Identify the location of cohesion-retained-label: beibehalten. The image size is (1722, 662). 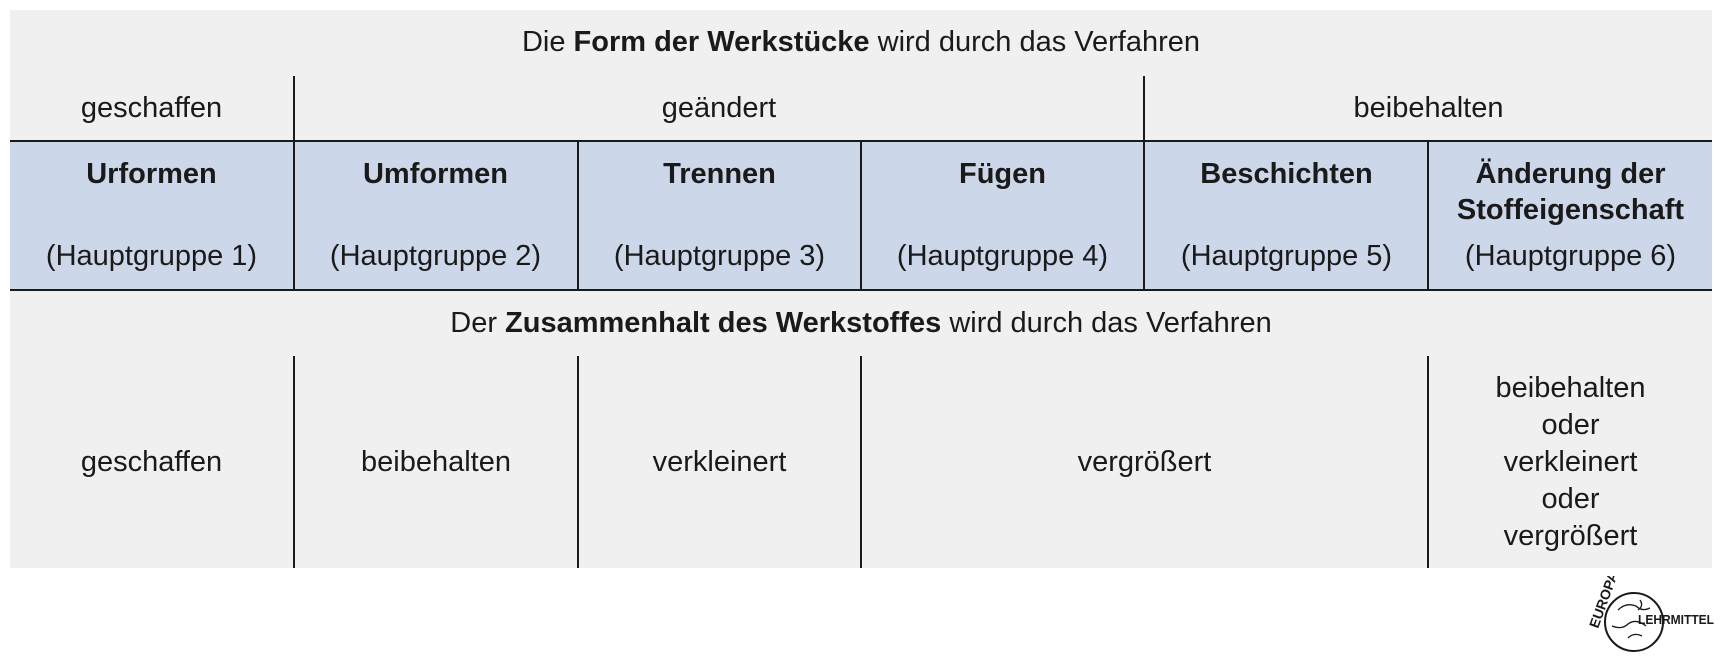
(436, 461).